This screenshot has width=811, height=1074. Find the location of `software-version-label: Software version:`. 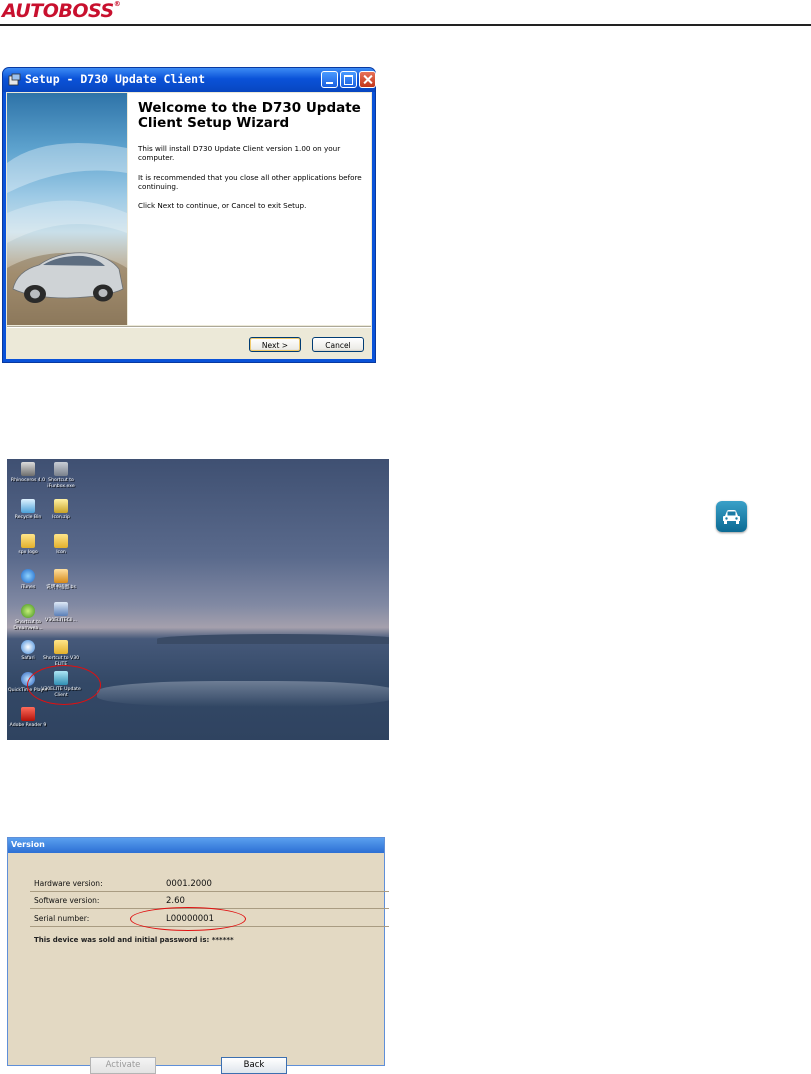

software-version-label: Software version: is located at coordinates (67, 900).